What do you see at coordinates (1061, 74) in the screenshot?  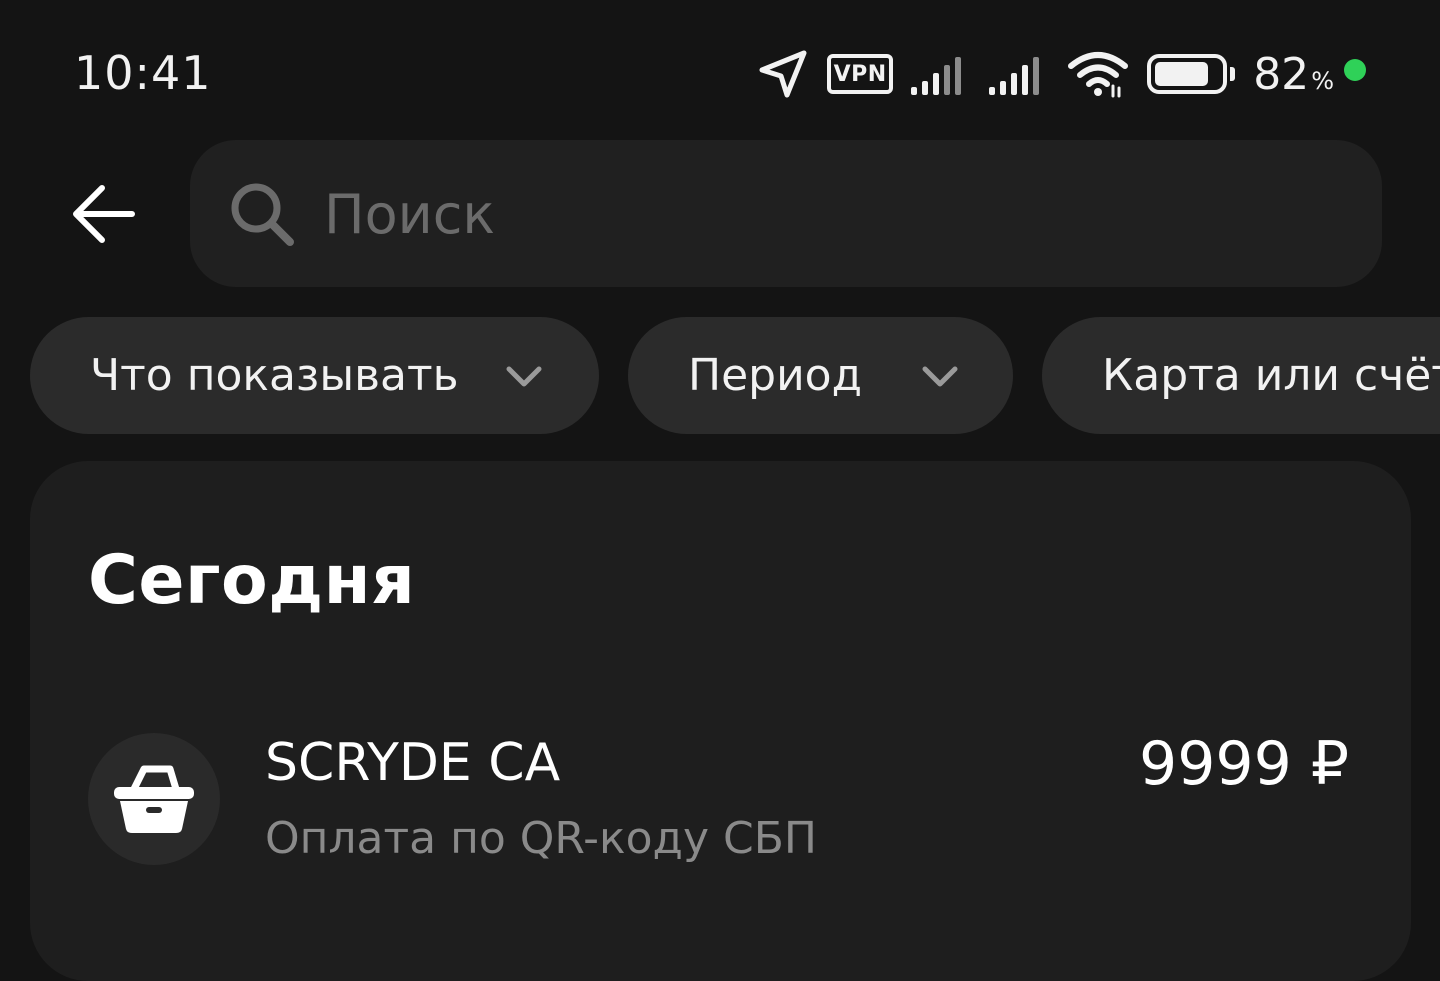 I see `status-icons: VPN 82 %` at bounding box center [1061, 74].